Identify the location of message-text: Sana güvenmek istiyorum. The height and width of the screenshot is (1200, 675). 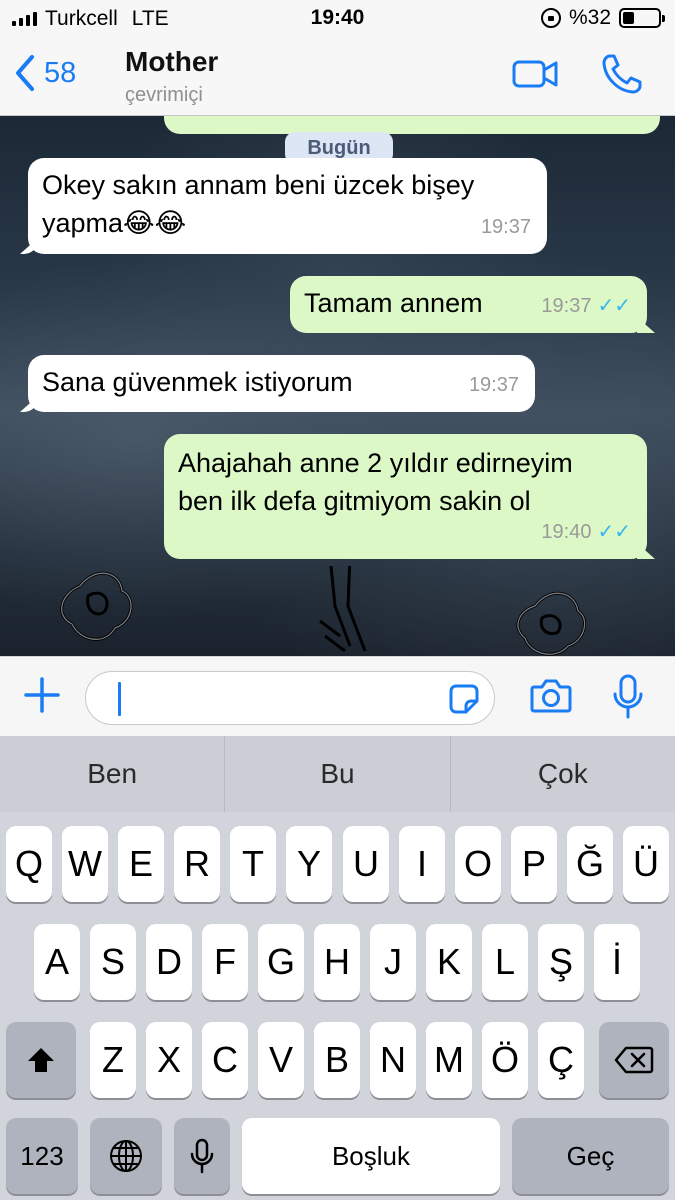
(197, 382).